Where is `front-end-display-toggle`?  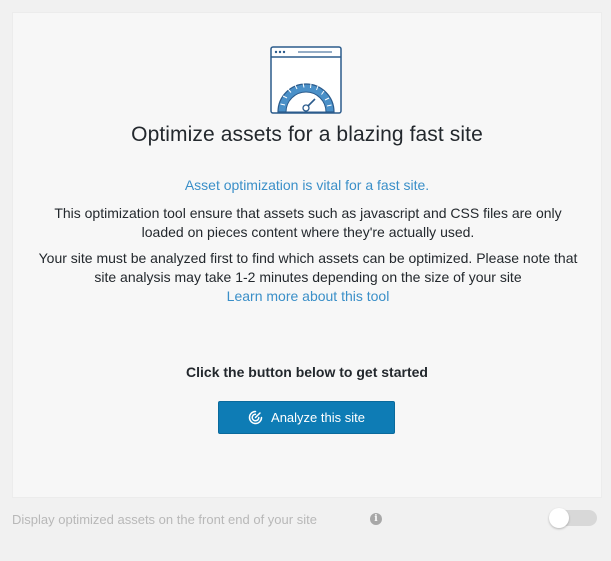
front-end-display-toggle is located at coordinates (573, 518).